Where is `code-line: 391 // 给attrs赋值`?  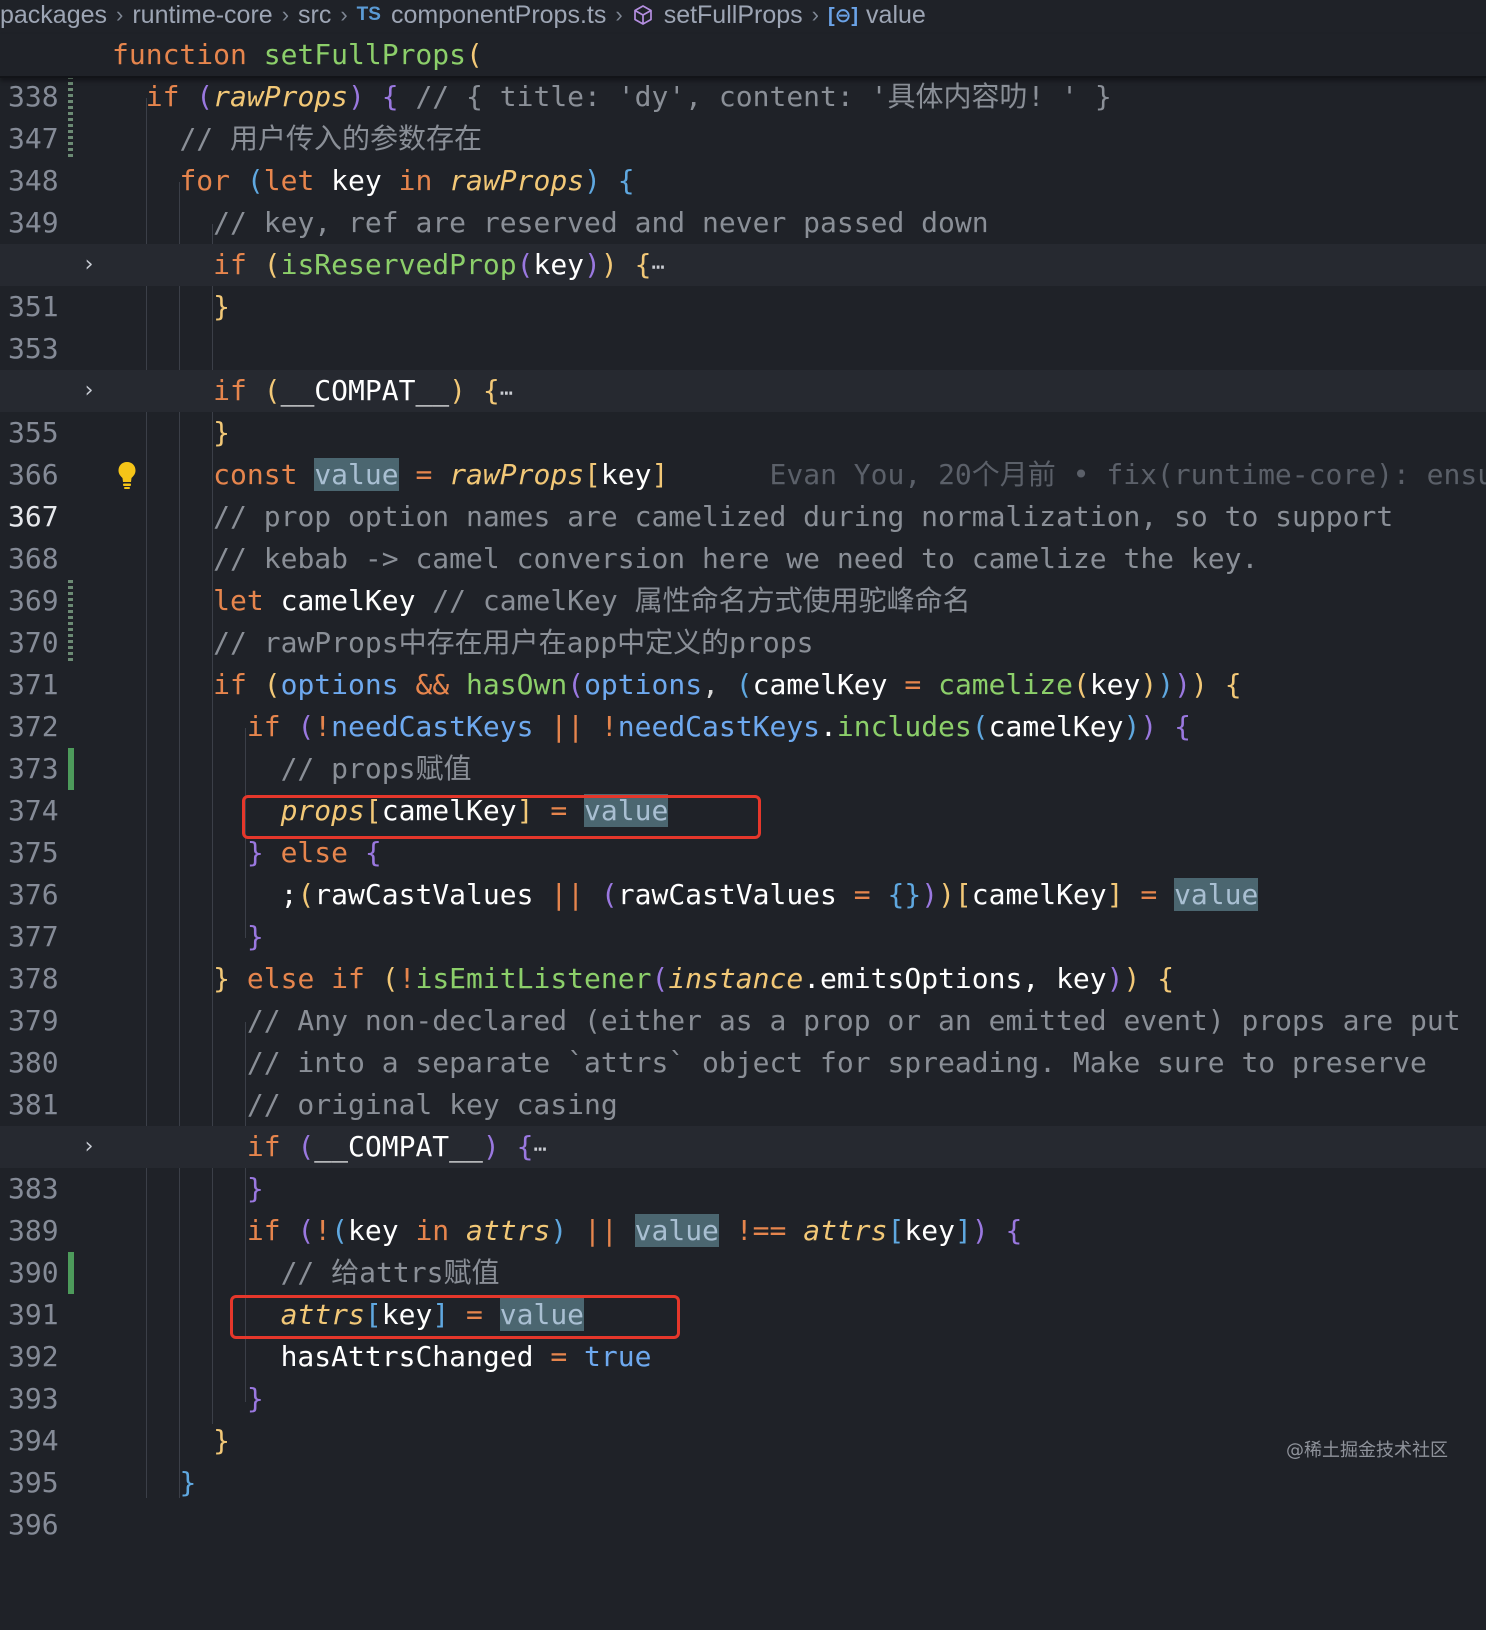 code-line: 391 // 给attrs赋值 is located at coordinates (743, 1273).